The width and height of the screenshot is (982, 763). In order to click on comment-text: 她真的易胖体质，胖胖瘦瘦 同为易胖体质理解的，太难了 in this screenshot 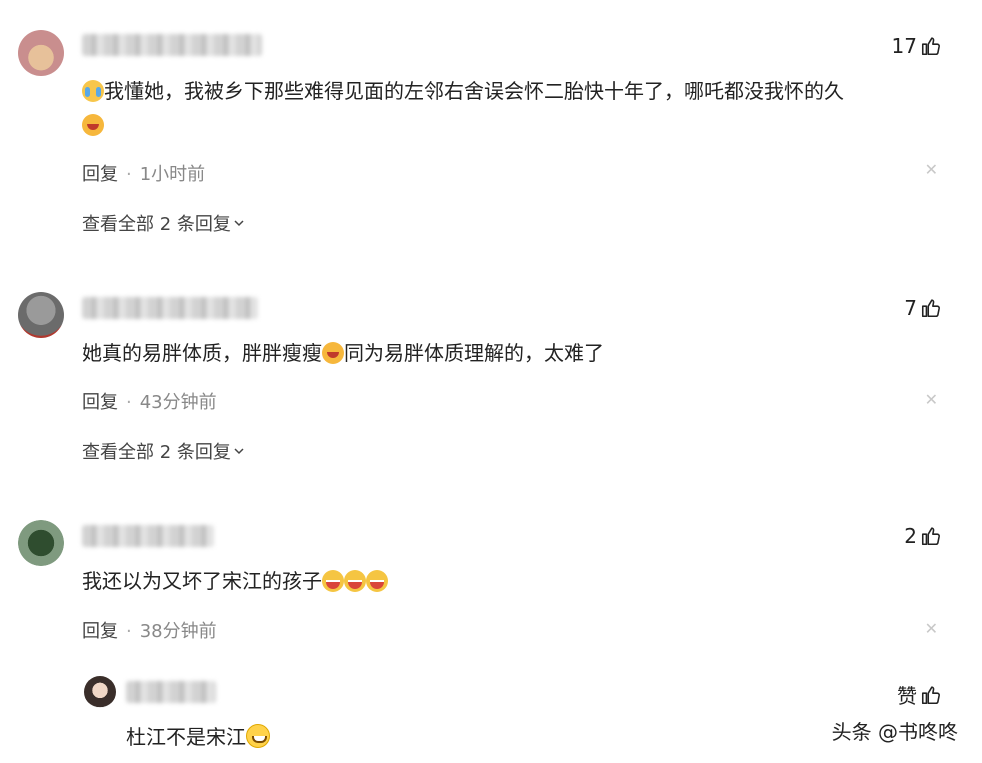, I will do `click(343, 353)`.